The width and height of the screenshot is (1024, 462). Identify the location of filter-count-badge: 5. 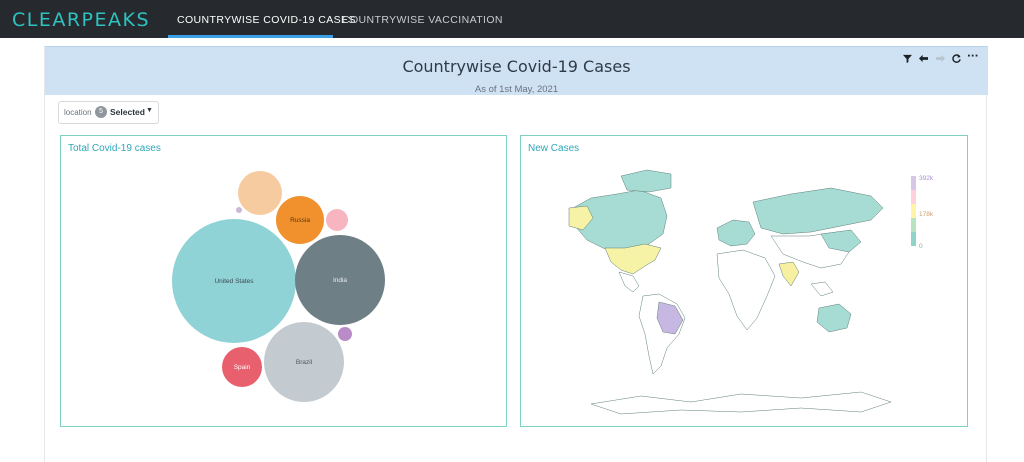
(101, 112).